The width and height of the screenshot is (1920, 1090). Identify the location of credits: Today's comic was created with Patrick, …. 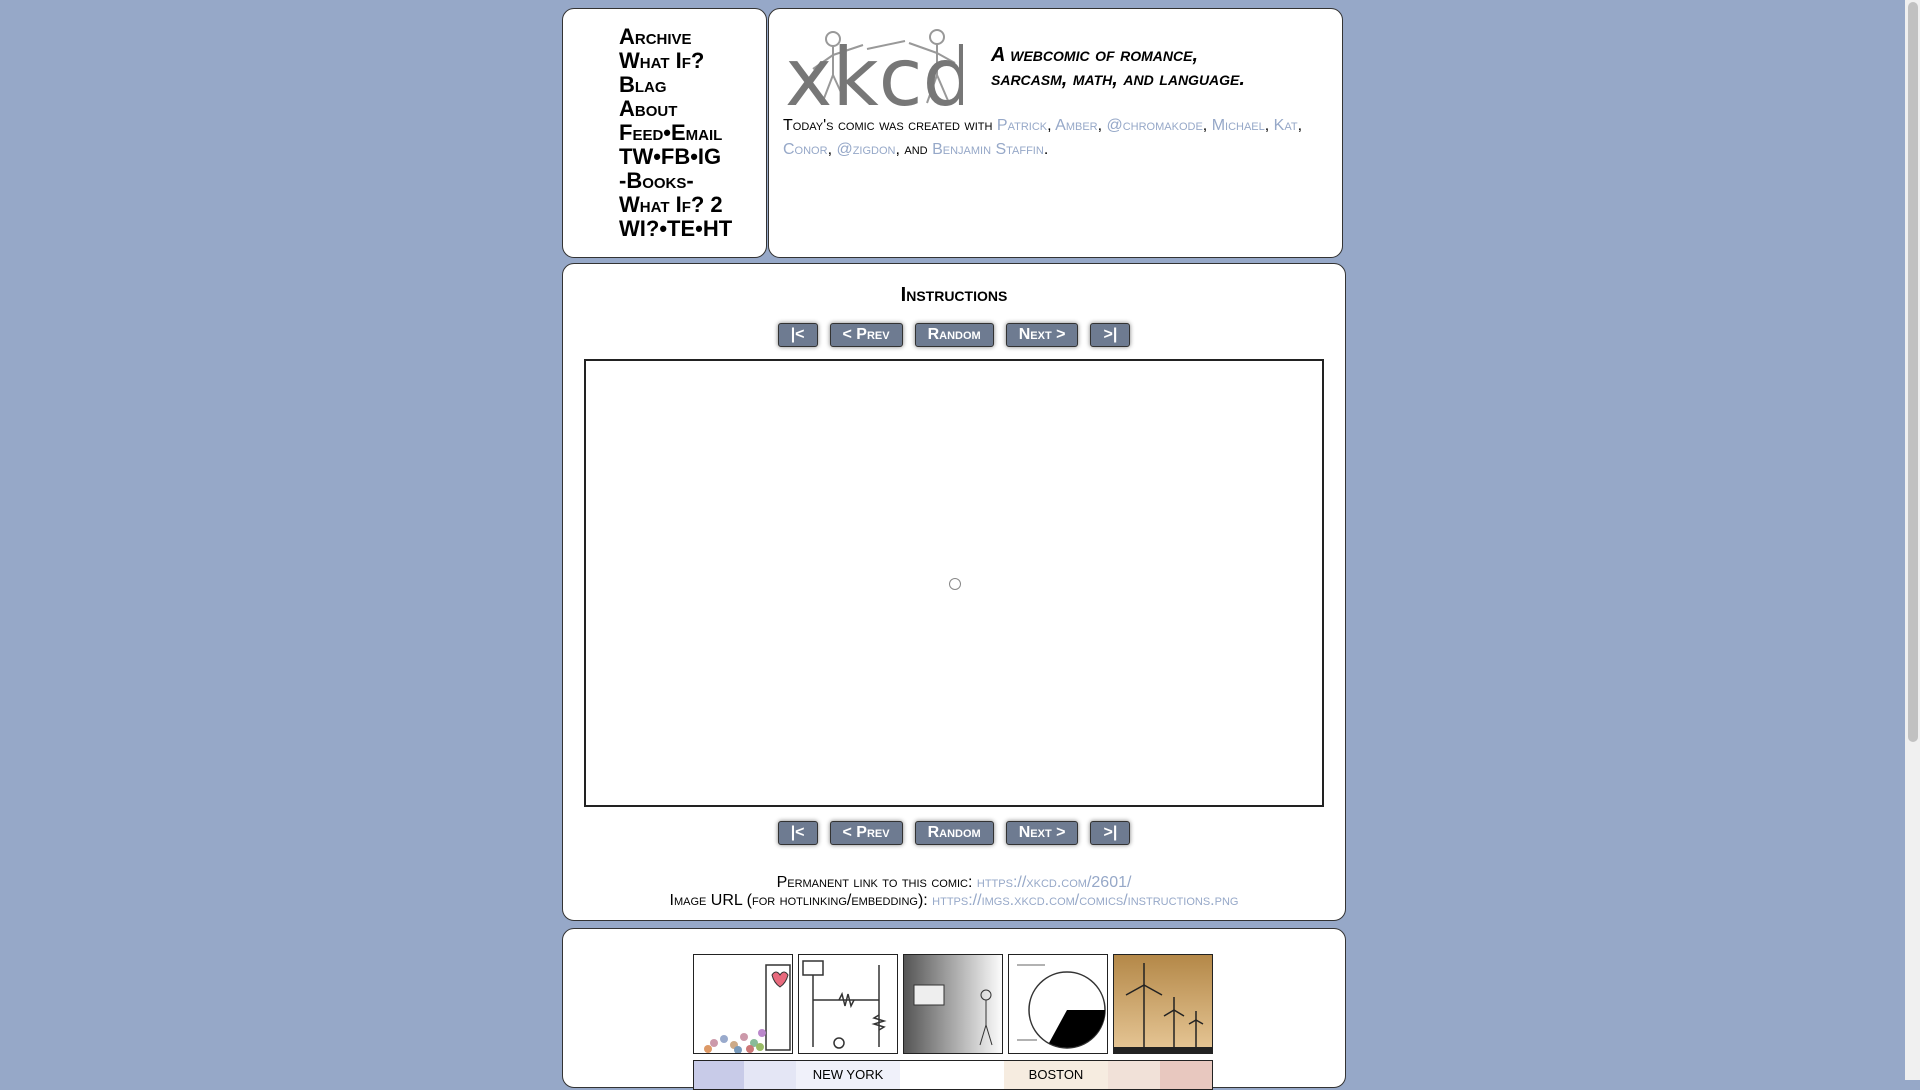
(1043, 137).